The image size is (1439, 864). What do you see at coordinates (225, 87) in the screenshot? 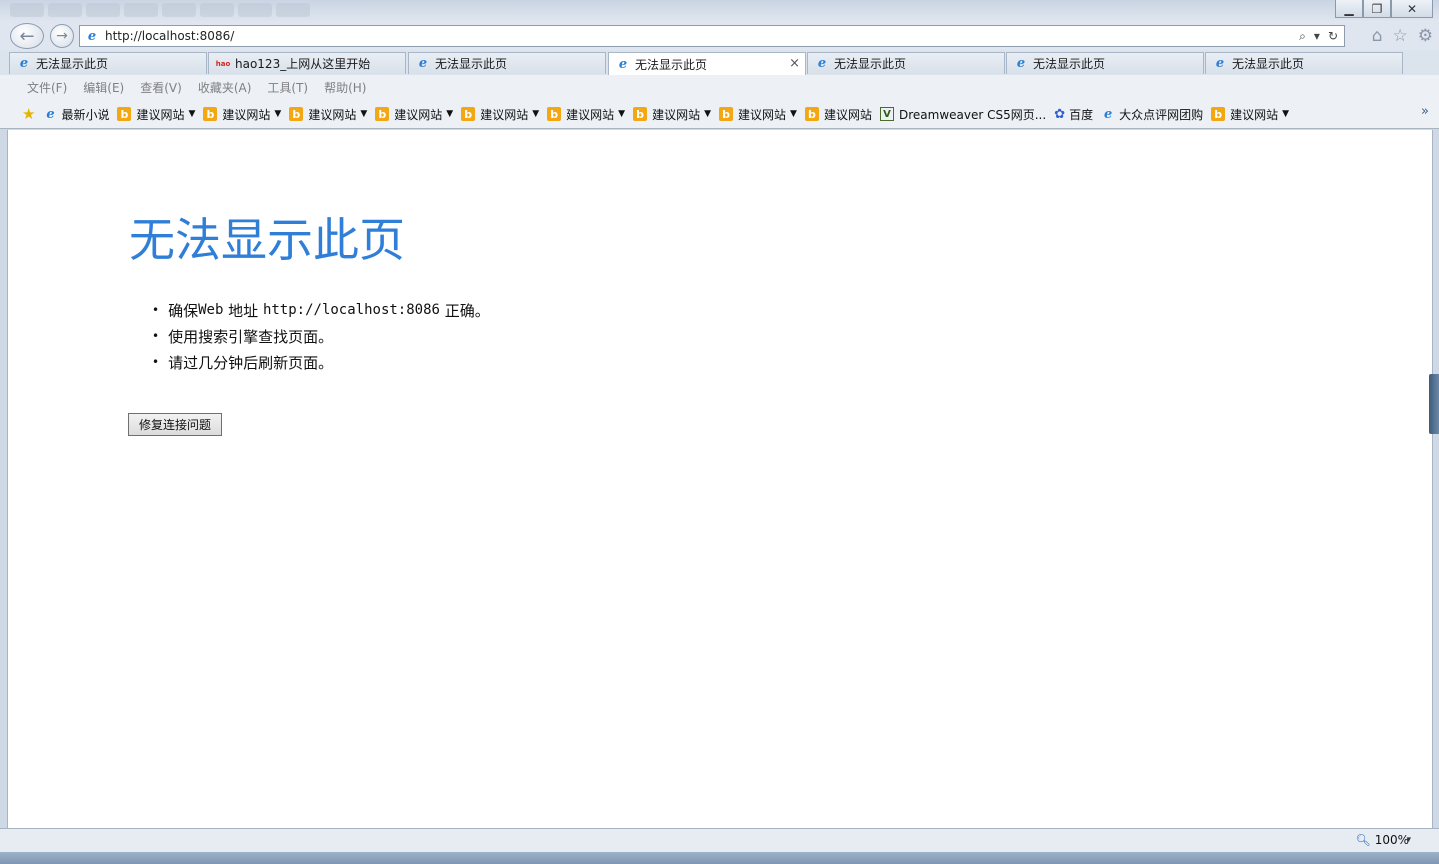
I see `menu-favorites: 收藏夹(A)` at bounding box center [225, 87].